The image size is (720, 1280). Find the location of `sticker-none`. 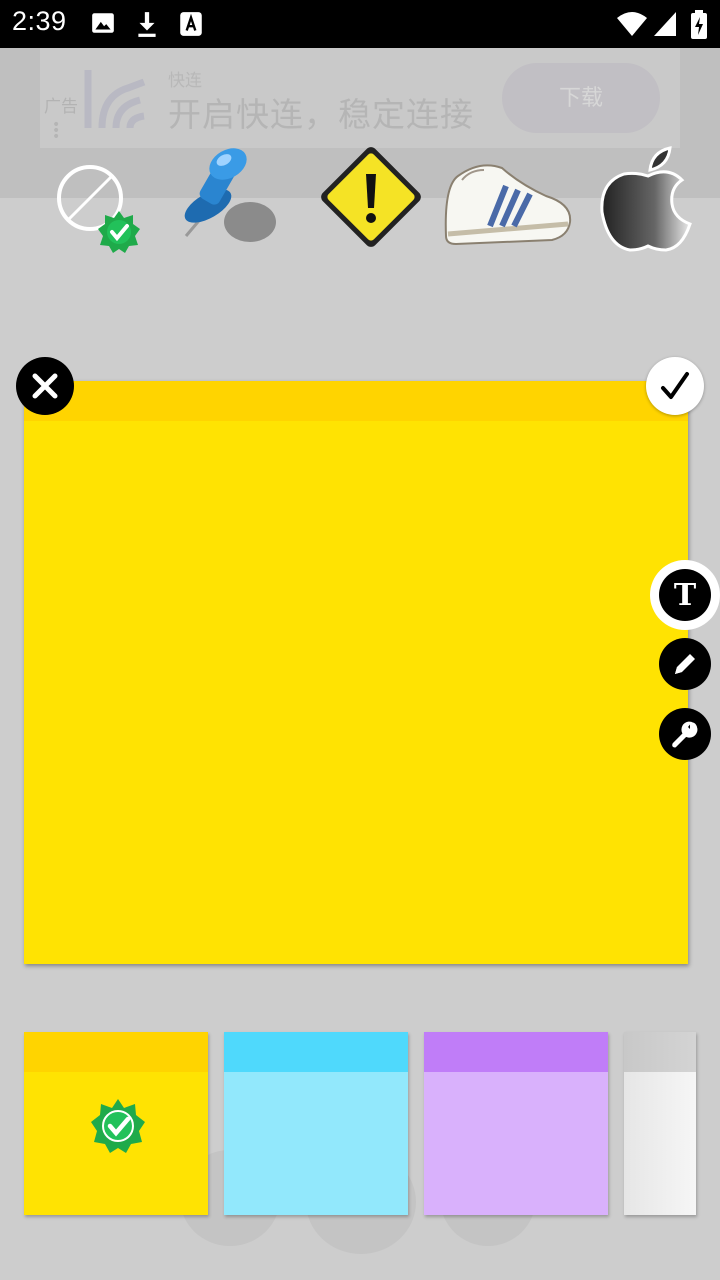

sticker-none is located at coordinates (99, 211).